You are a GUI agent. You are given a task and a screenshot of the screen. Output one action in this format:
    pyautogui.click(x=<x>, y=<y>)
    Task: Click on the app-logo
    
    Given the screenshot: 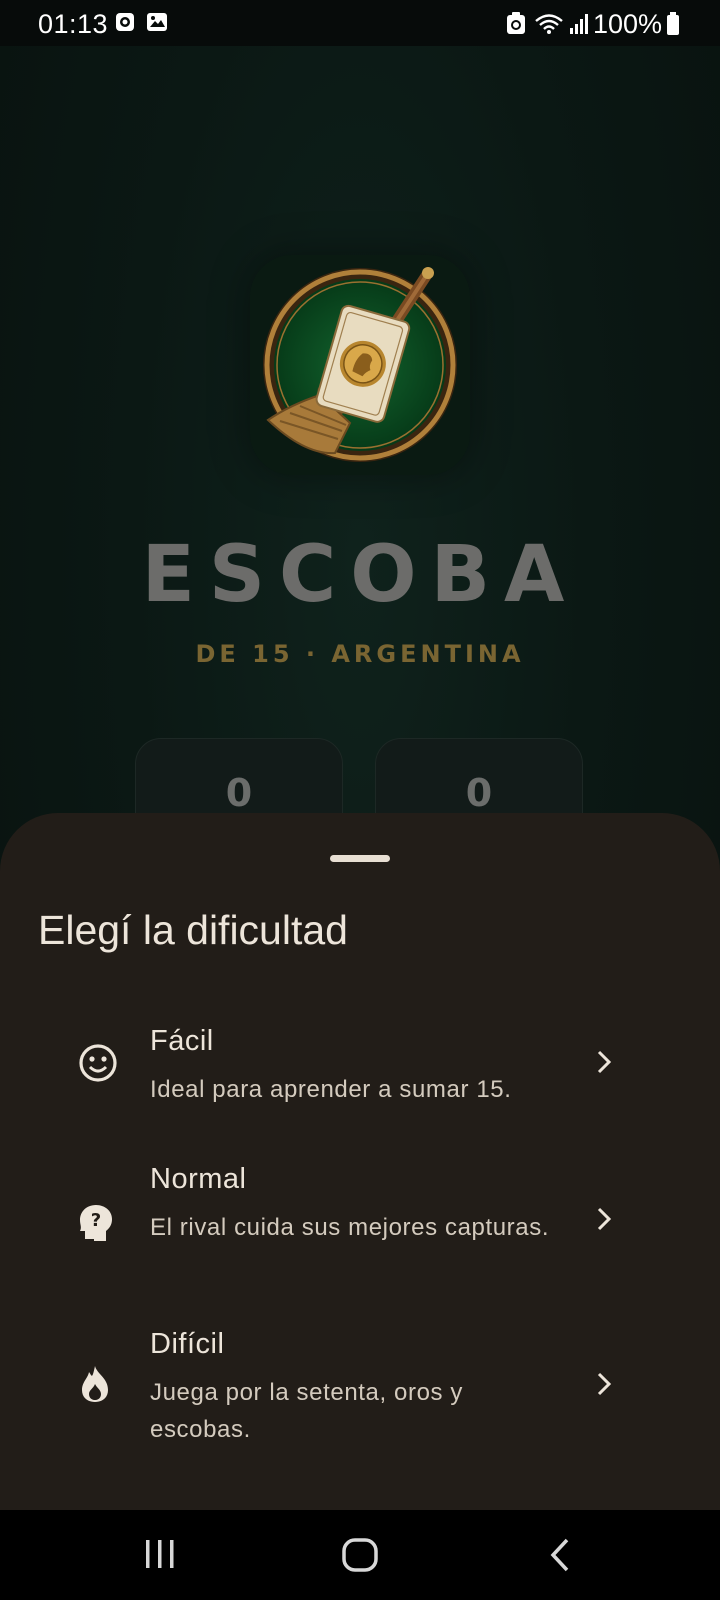 What is the action you would take?
    pyautogui.click(x=360, y=365)
    